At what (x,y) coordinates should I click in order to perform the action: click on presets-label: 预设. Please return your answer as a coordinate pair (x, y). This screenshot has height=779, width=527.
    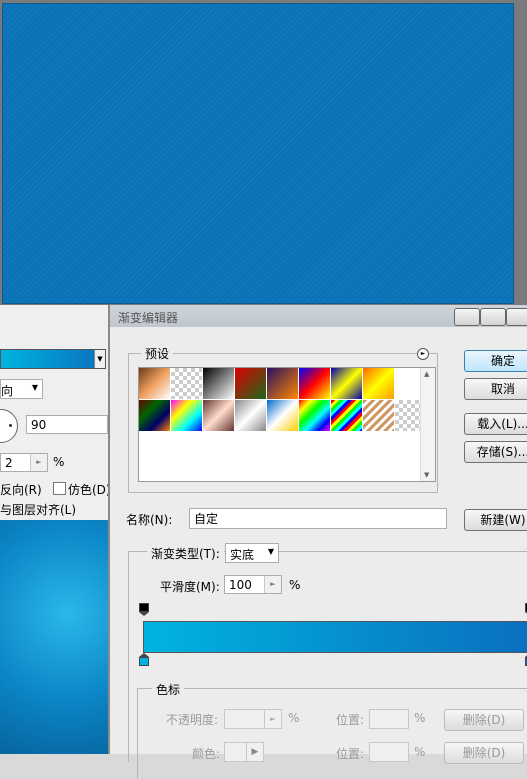
    Looking at the image, I should click on (157, 353).